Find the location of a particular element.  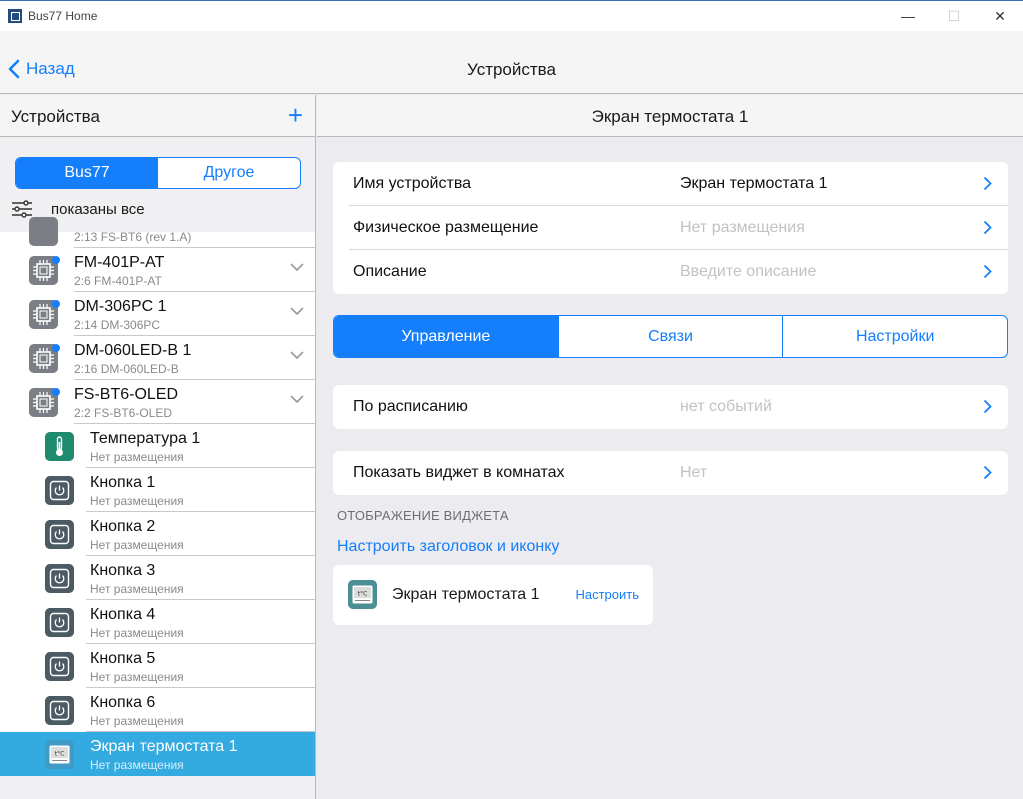

tab-control: Управление is located at coordinates (446, 336).